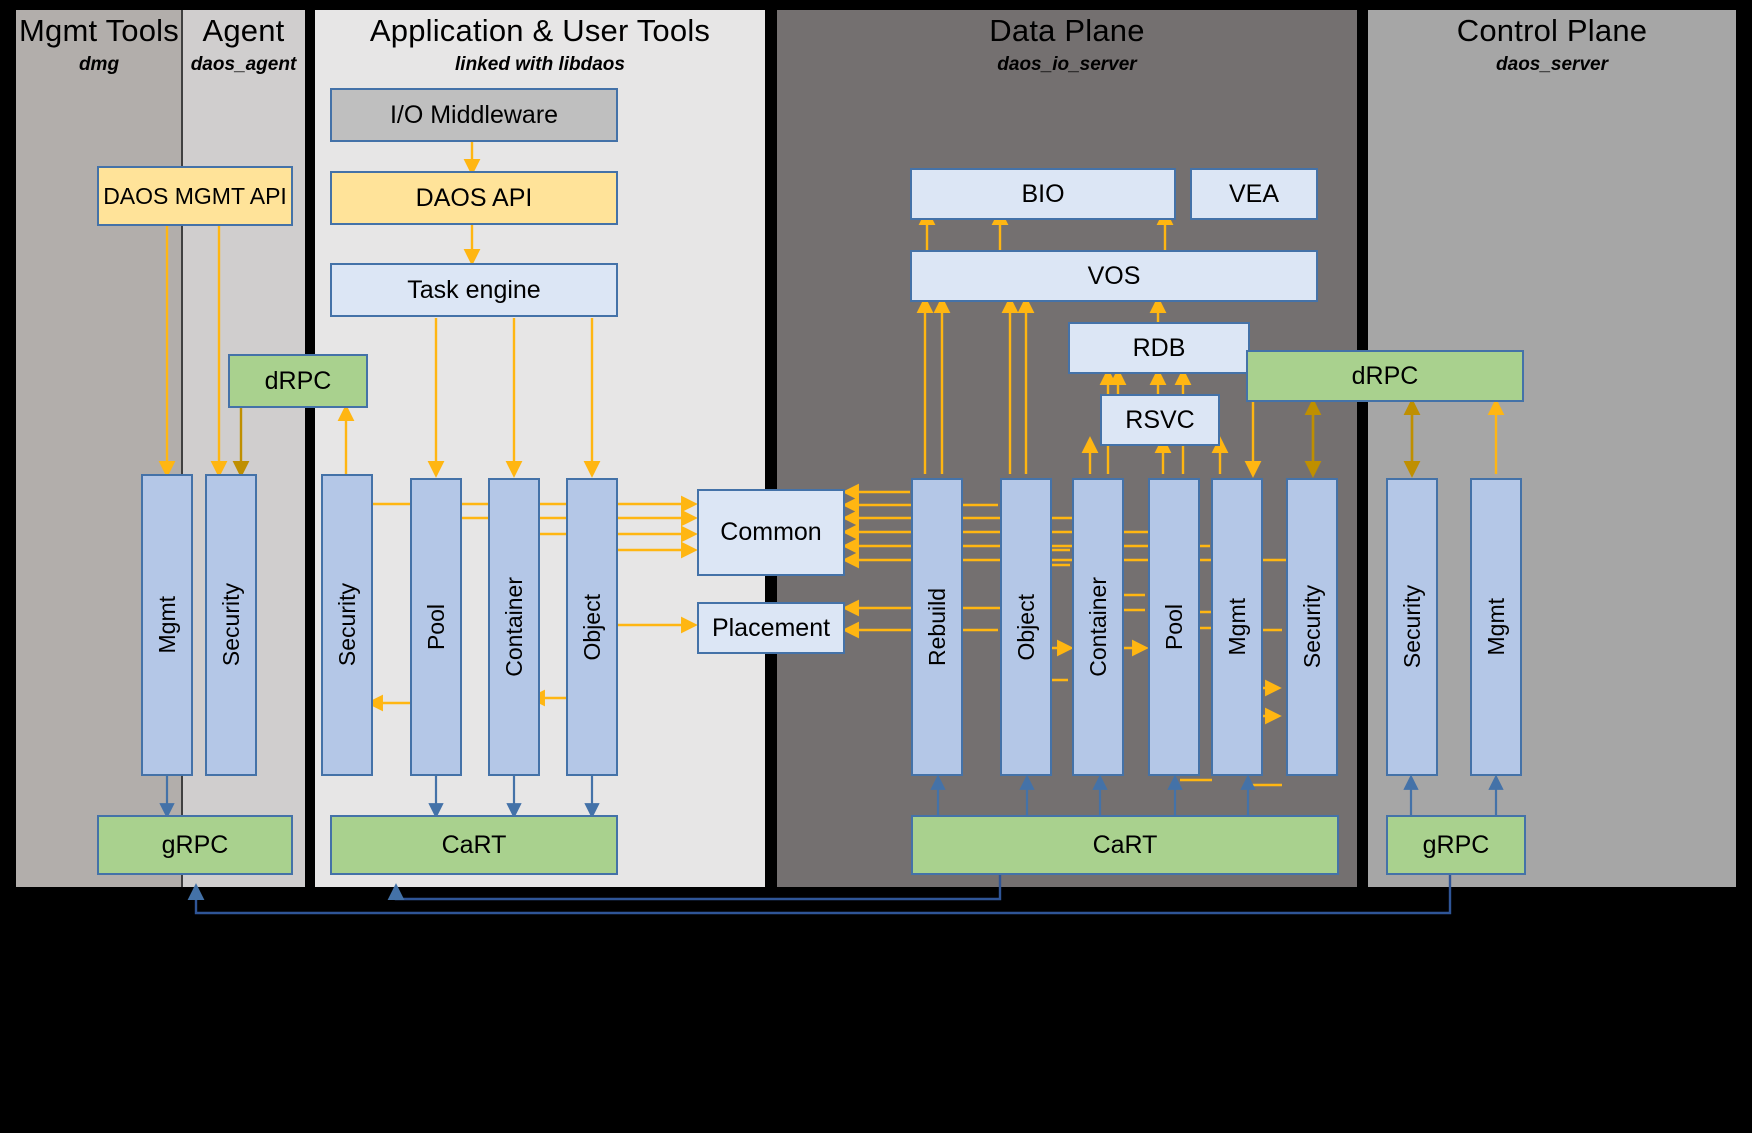 The width and height of the screenshot is (1752, 1133). I want to click on box-agent-drpc: dRPC, so click(298, 381).